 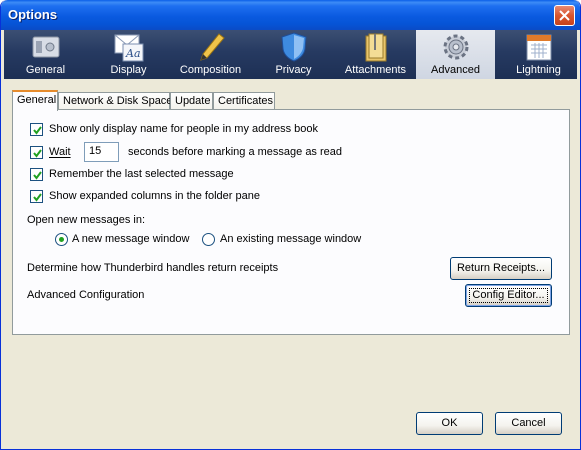 I want to click on tab-network-disk-space: Network & Disk Space, so click(x=115, y=101).